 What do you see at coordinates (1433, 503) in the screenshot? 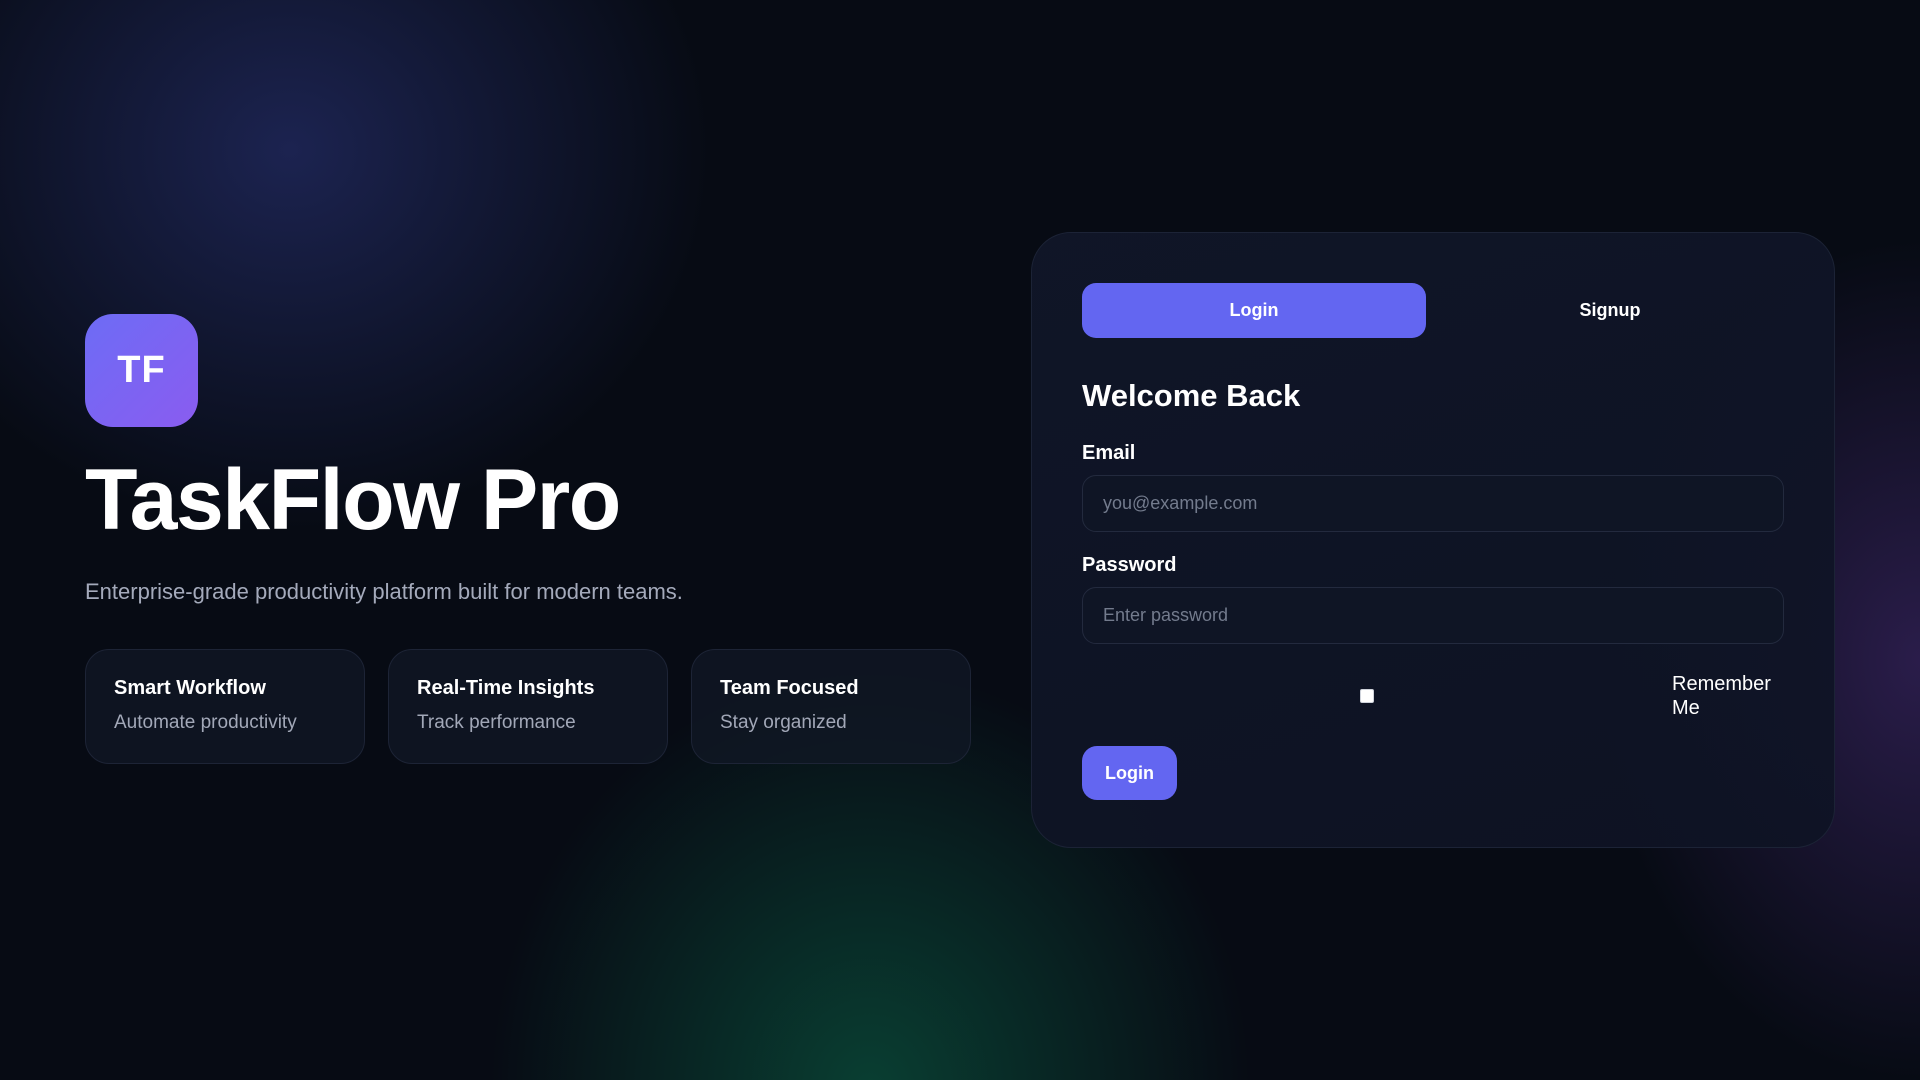
I see `email-field` at bounding box center [1433, 503].